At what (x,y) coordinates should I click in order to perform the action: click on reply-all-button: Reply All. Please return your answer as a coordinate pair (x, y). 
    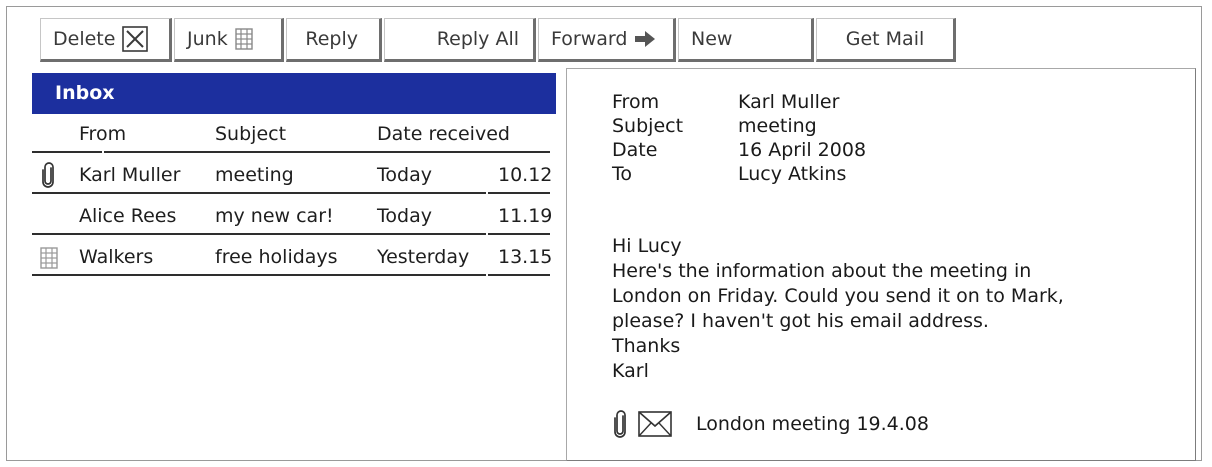
    Looking at the image, I should click on (460, 40).